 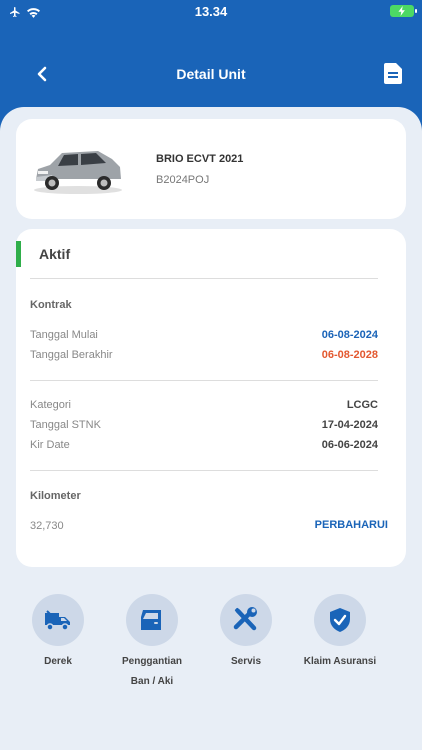 I want to click on car-door-icon, so click(x=151, y=620).